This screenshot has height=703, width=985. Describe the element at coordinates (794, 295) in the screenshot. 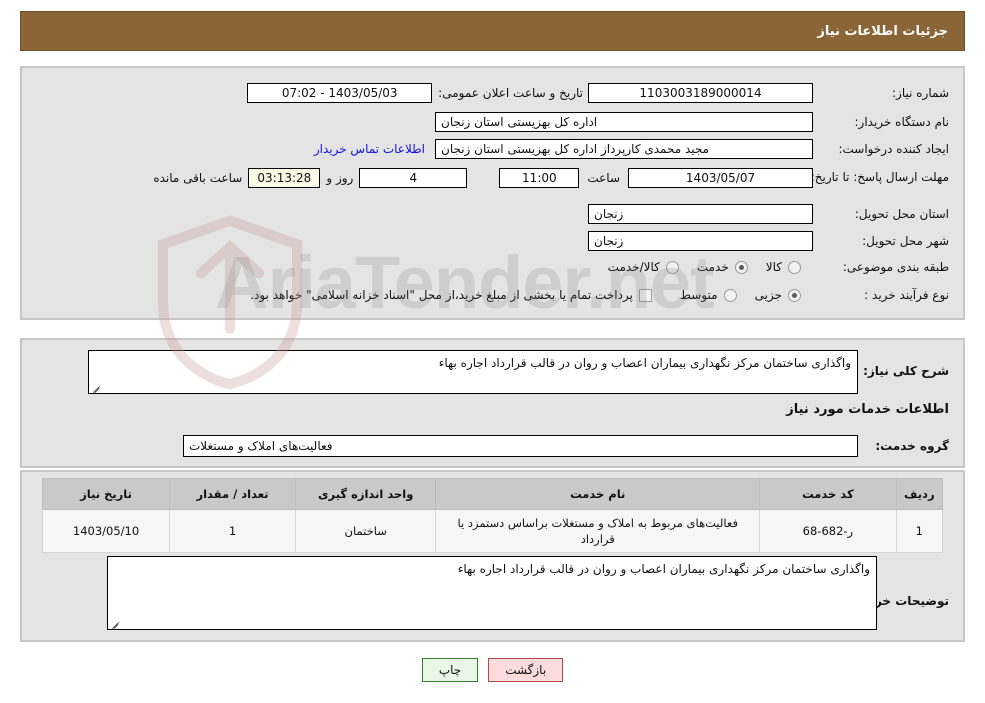

I see `radio-jozii-icon` at that location.